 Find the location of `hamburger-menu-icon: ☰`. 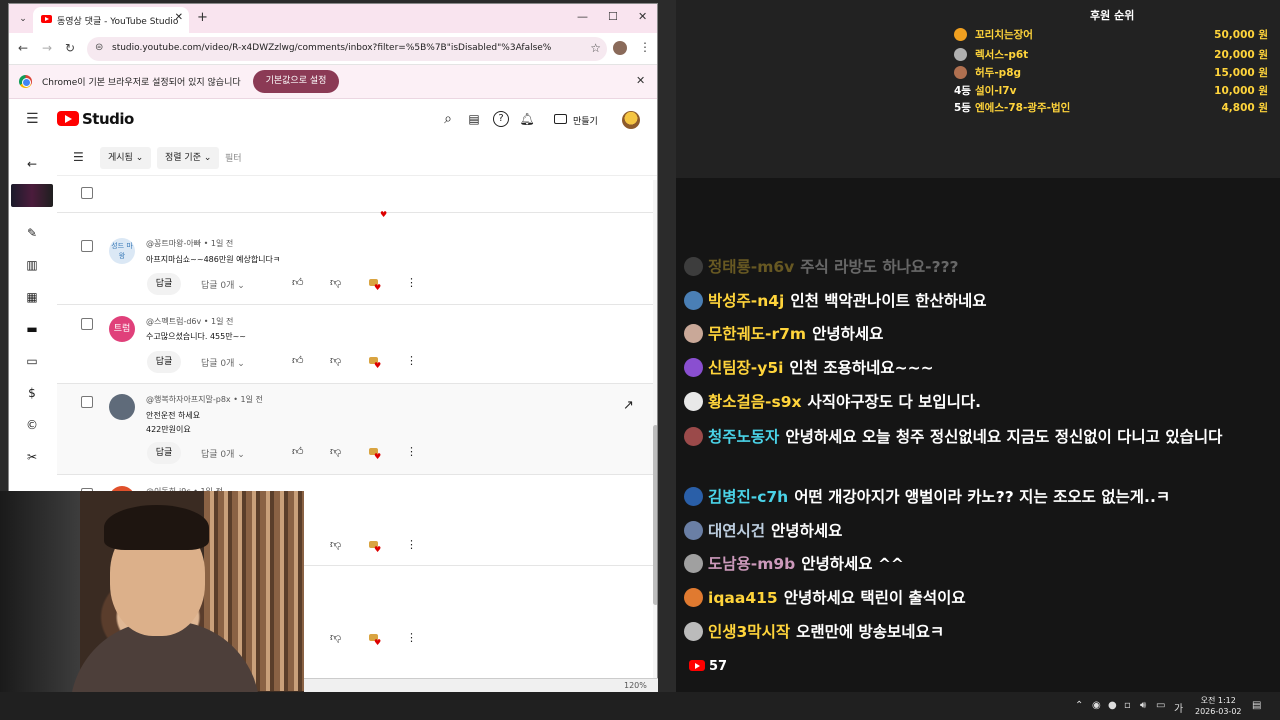

hamburger-menu-icon: ☰ is located at coordinates (32, 119).